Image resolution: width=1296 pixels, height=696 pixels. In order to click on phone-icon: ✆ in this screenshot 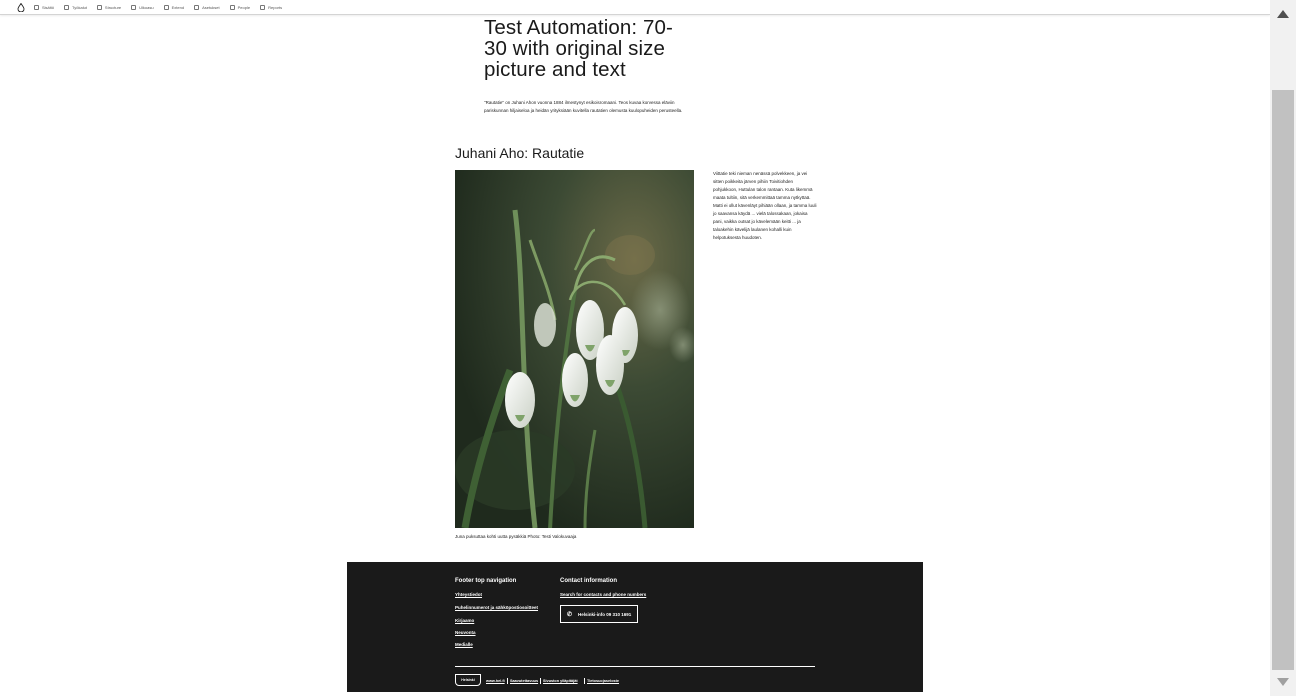, I will do `click(570, 614)`.